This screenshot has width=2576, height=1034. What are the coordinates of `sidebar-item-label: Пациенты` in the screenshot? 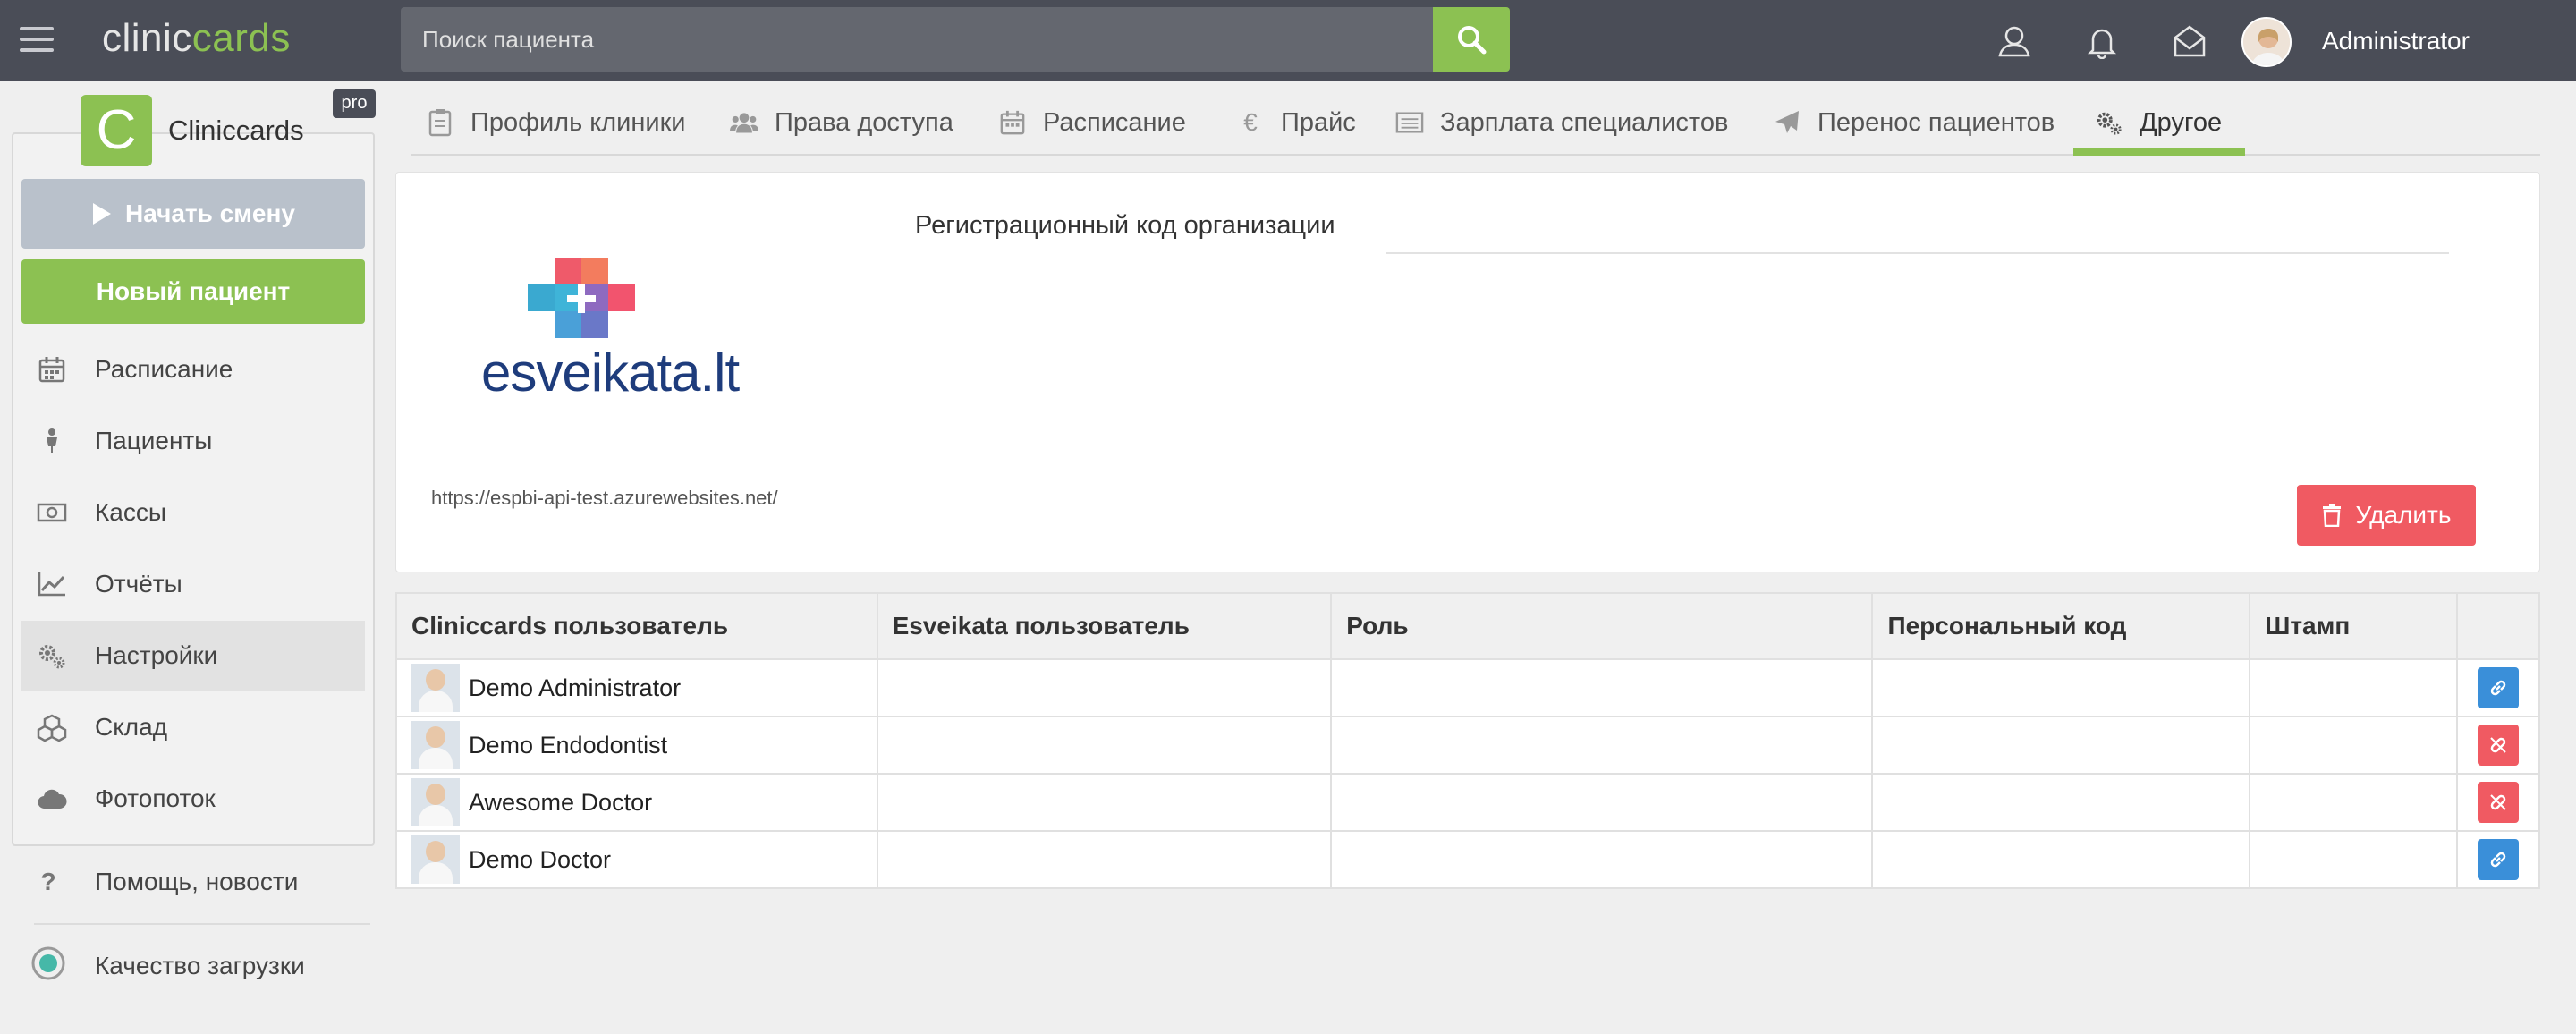 It's located at (154, 441).